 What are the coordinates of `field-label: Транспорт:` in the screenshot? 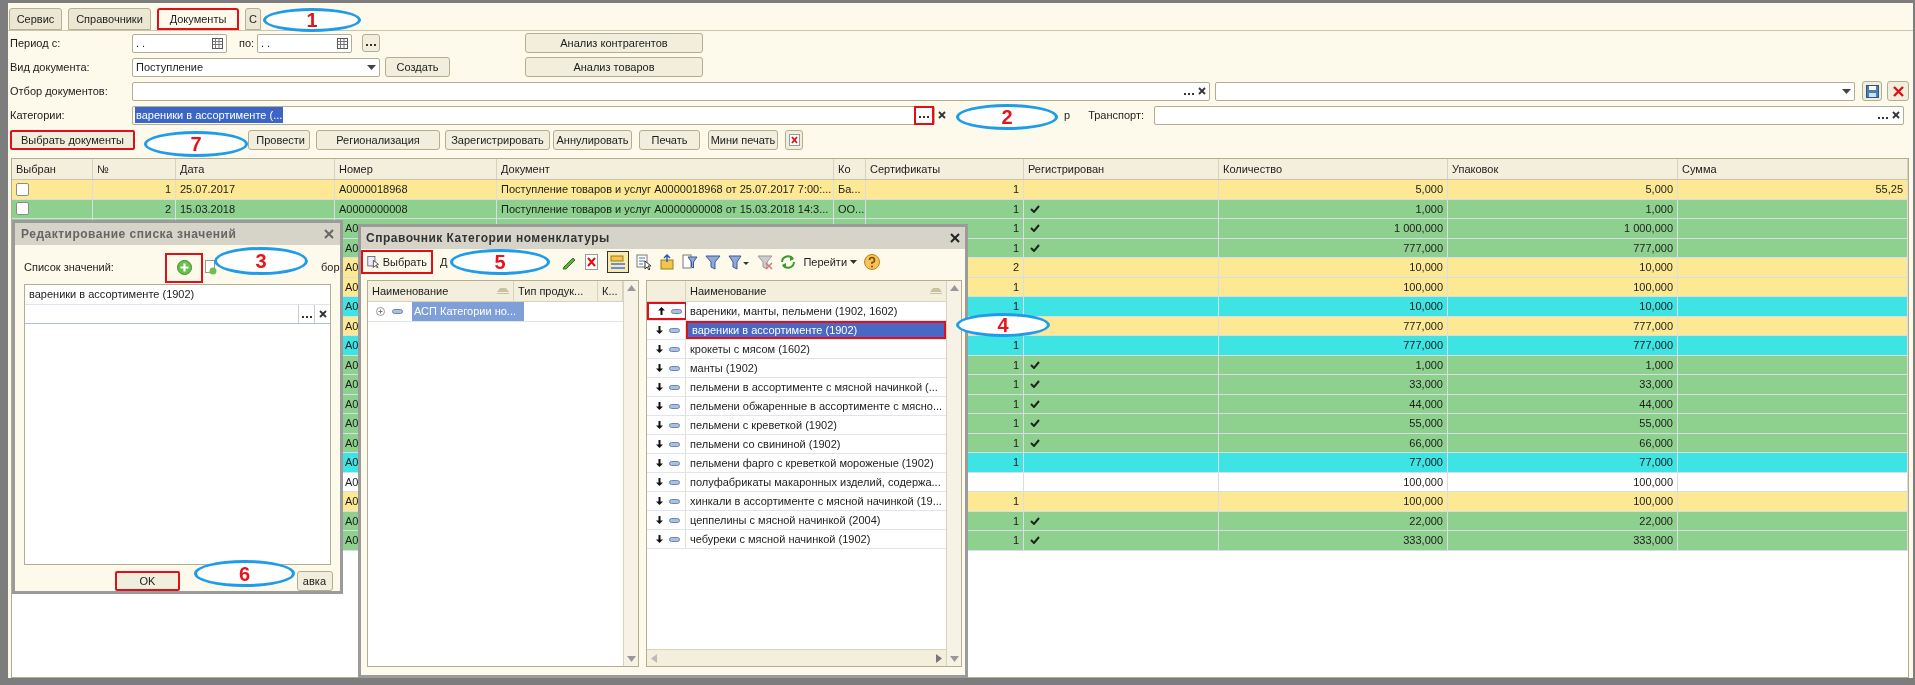 It's located at (1117, 115).